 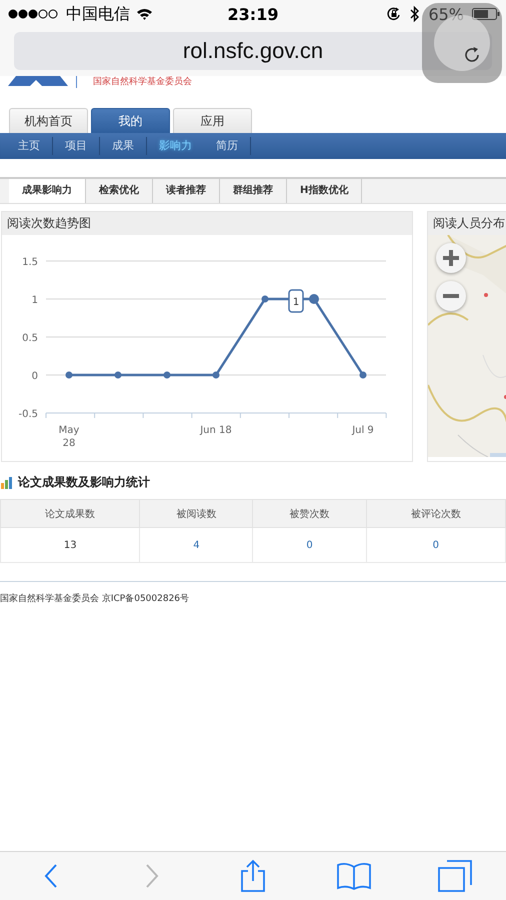 What do you see at coordinates (196, 545) in the screenshot?
I see `count-link: 4` at bounding box center [196, 545].